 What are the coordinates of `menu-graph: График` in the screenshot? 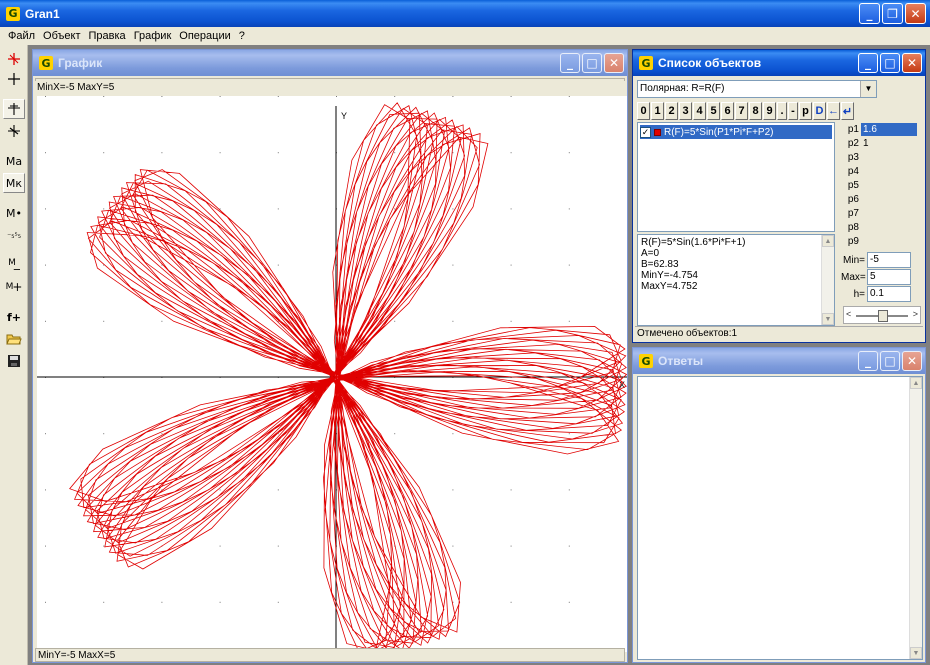 It's located at (153, 36).